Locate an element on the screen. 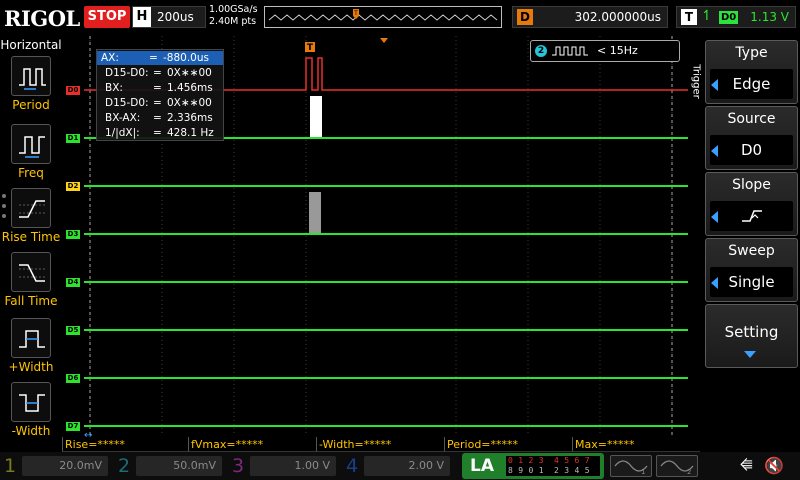  svg-text: T is located at coordinates (310, 48).